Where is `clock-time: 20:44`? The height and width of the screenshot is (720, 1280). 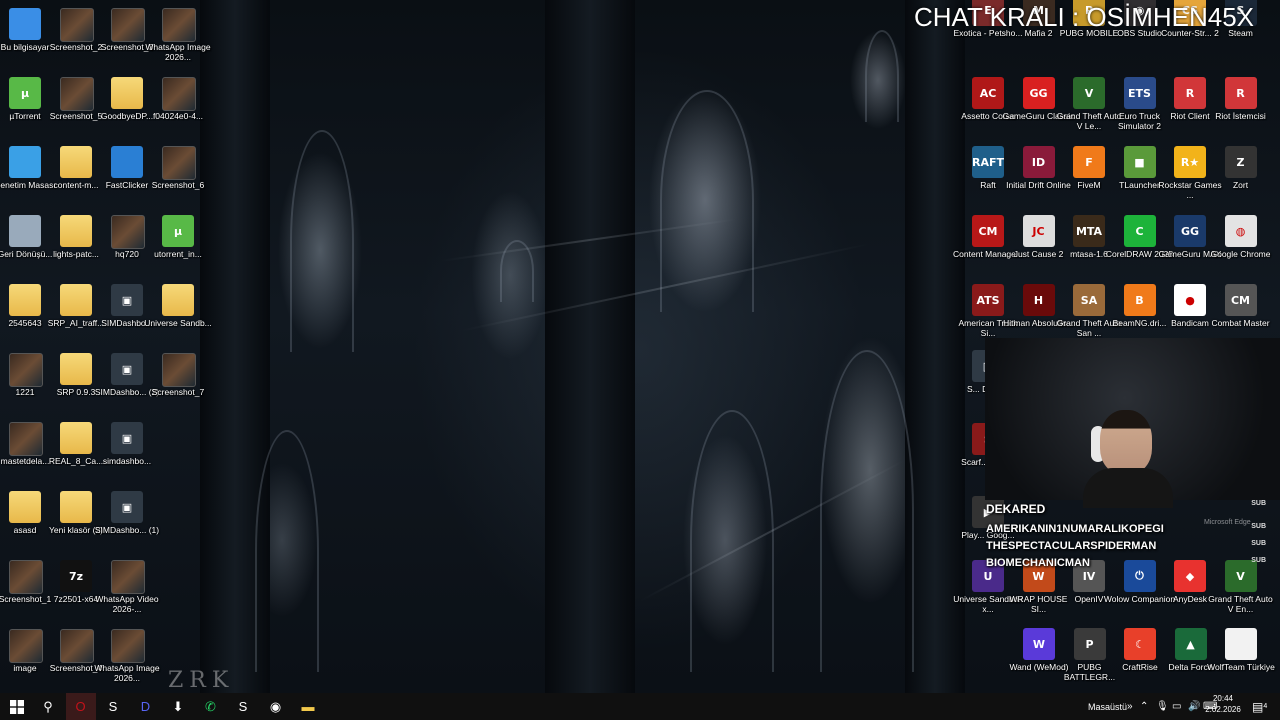 clock-time: 20:44 is located at coordinates (1223, 698).